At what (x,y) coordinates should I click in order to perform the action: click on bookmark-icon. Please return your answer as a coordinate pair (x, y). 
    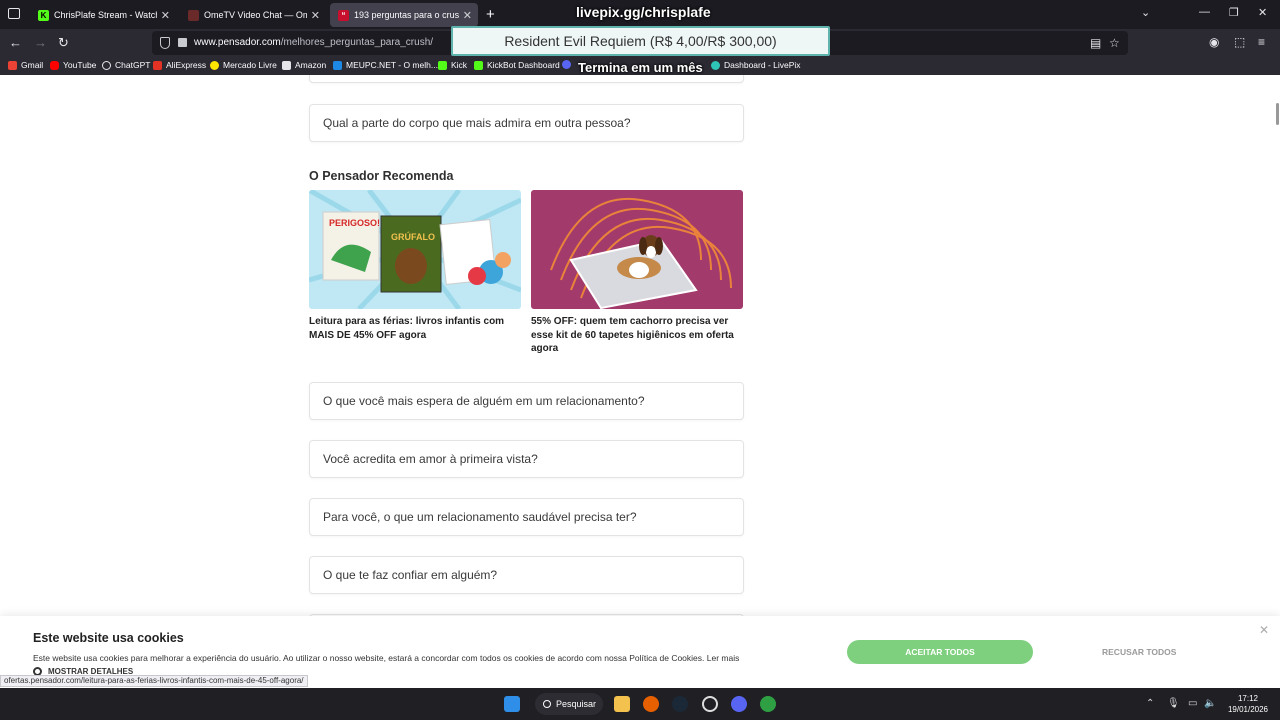
    Looking at the image, I should click on (566, 64).